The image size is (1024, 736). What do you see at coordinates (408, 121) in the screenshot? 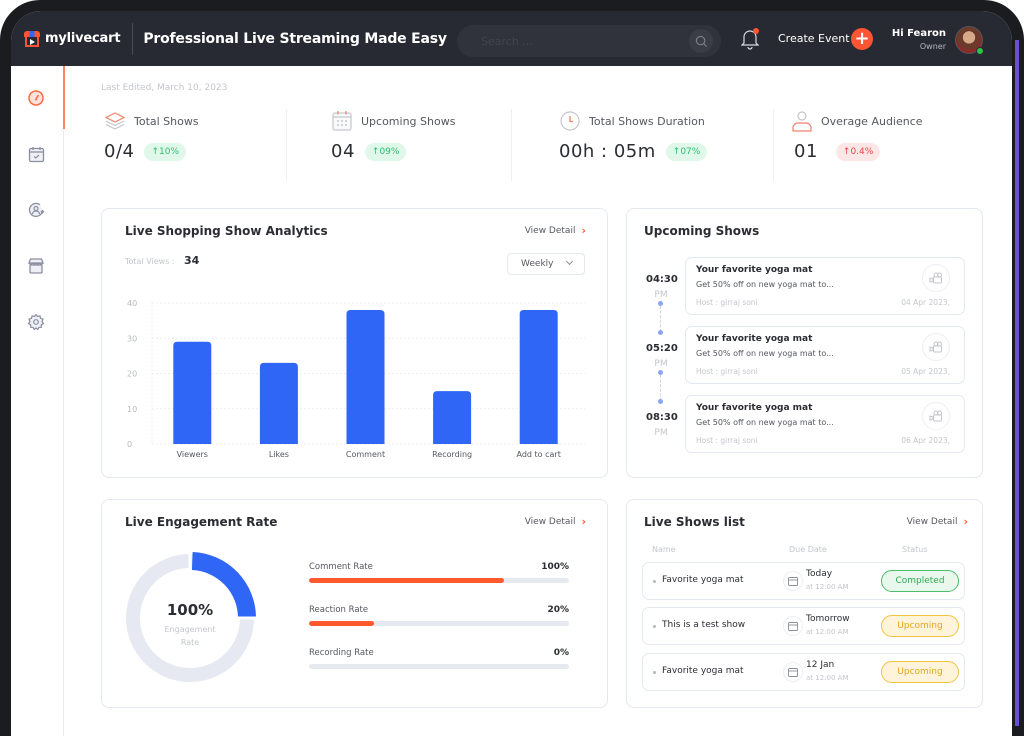
I see `stat-label: Upcoming Shows` at bounding box center [408, 121].